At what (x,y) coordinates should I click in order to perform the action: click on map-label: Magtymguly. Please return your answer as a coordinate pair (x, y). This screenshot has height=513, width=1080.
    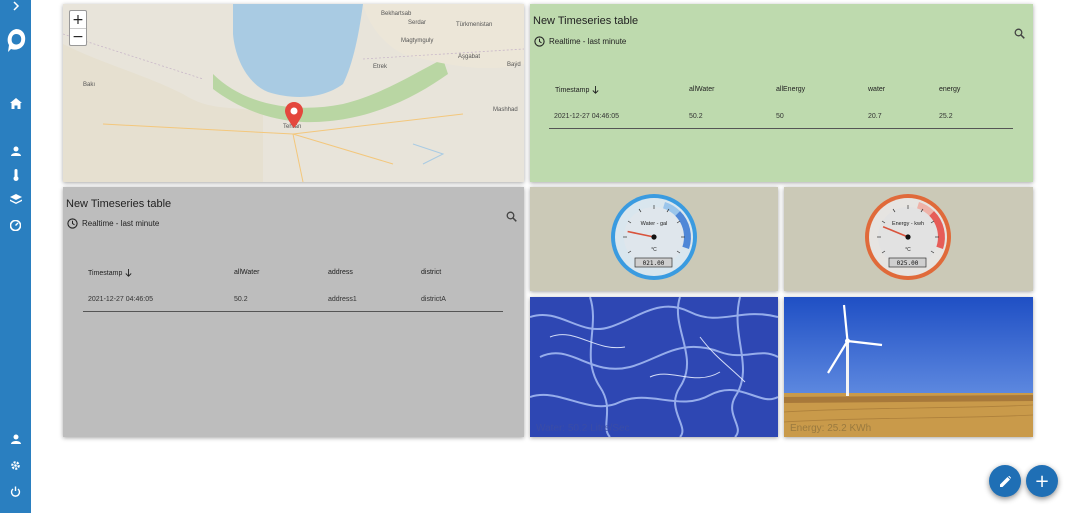
    Looking at the image, I should click on (417, 41).